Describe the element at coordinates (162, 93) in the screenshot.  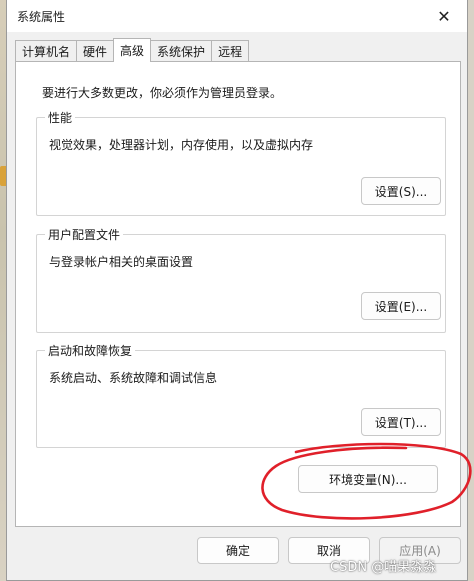
I see `admin-note: 要进行大多数更改，你必须作为管理员登录。` at that location.